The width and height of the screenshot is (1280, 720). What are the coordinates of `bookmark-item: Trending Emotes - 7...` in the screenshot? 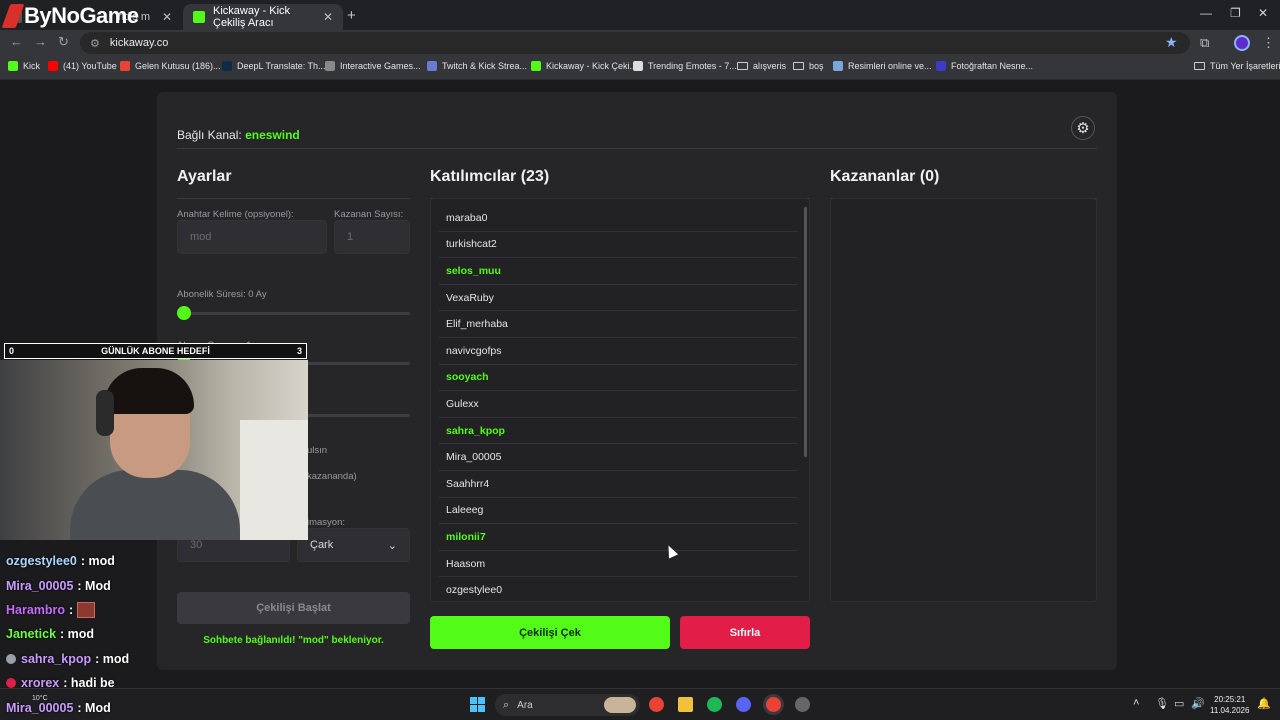 It's located at (685, 66).